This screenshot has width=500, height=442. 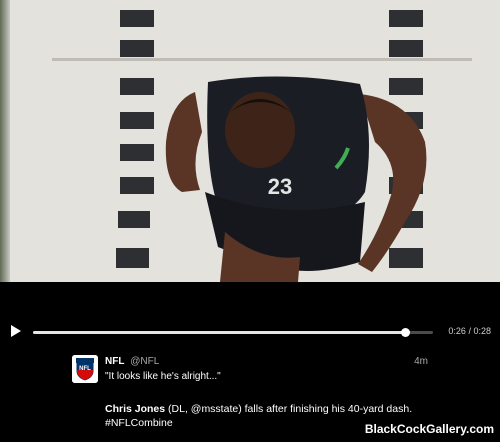 I want to click on duration: 0:28, so click(x=482, y=331).